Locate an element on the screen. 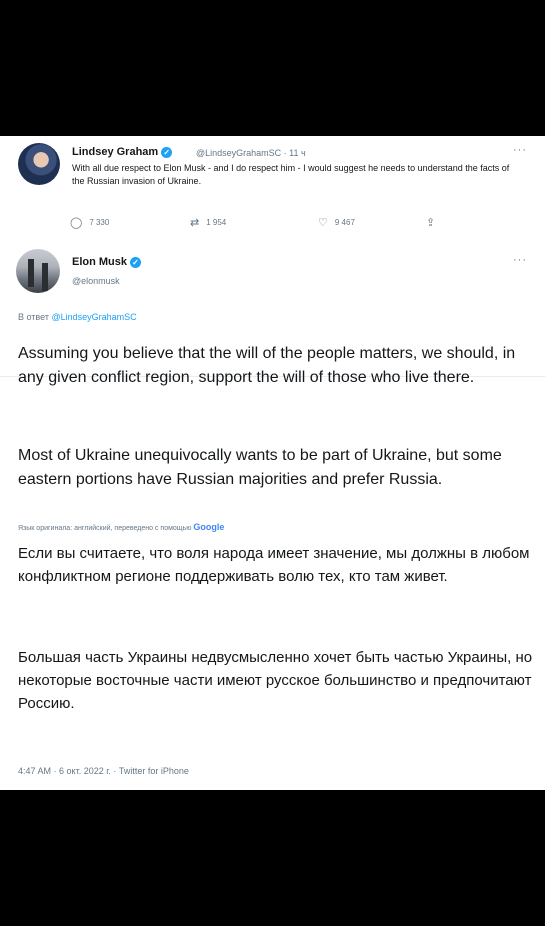 The width and height of the screenshot is (545, 926). like-button: ♡ 9 467 is located at coordinates (336, 222).